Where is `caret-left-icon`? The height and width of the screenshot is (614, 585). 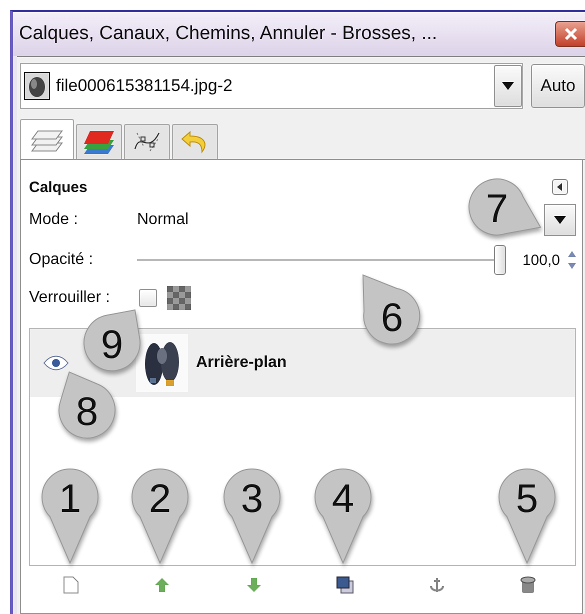 caret-left-icon is located at coordinates (560, 187).